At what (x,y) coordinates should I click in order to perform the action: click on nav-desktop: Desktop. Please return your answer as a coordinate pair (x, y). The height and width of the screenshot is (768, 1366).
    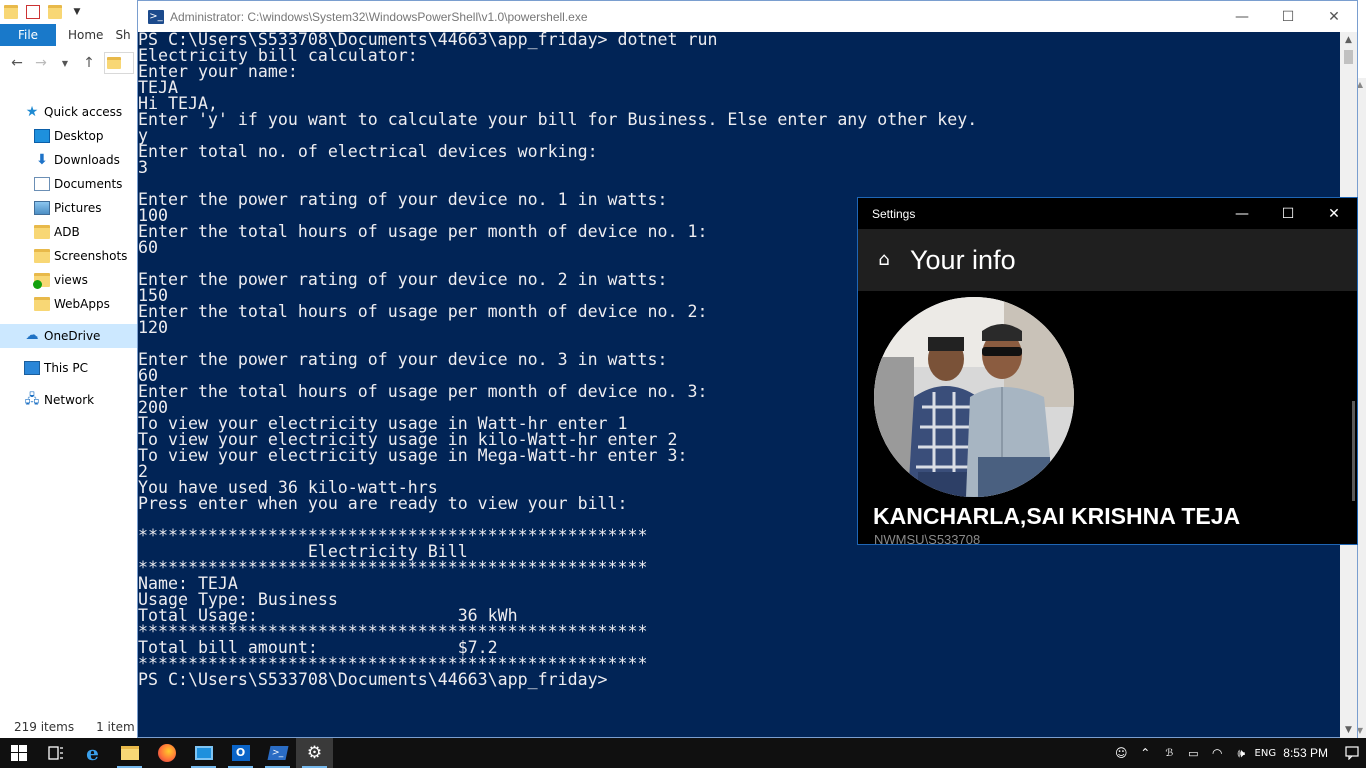
    Looking at the image, I should click on (69, 136).